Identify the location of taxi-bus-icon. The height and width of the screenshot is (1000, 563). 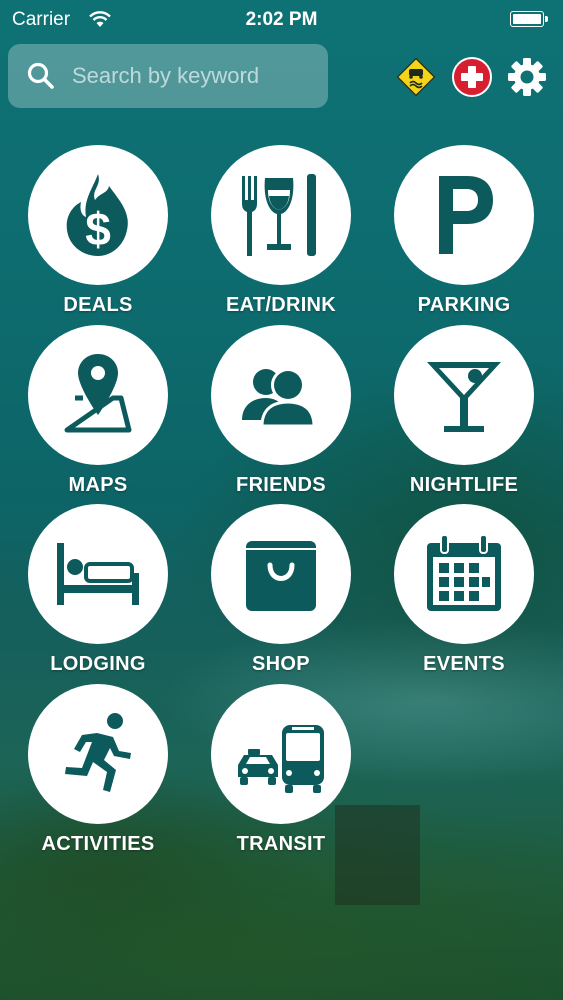
(281, 759).